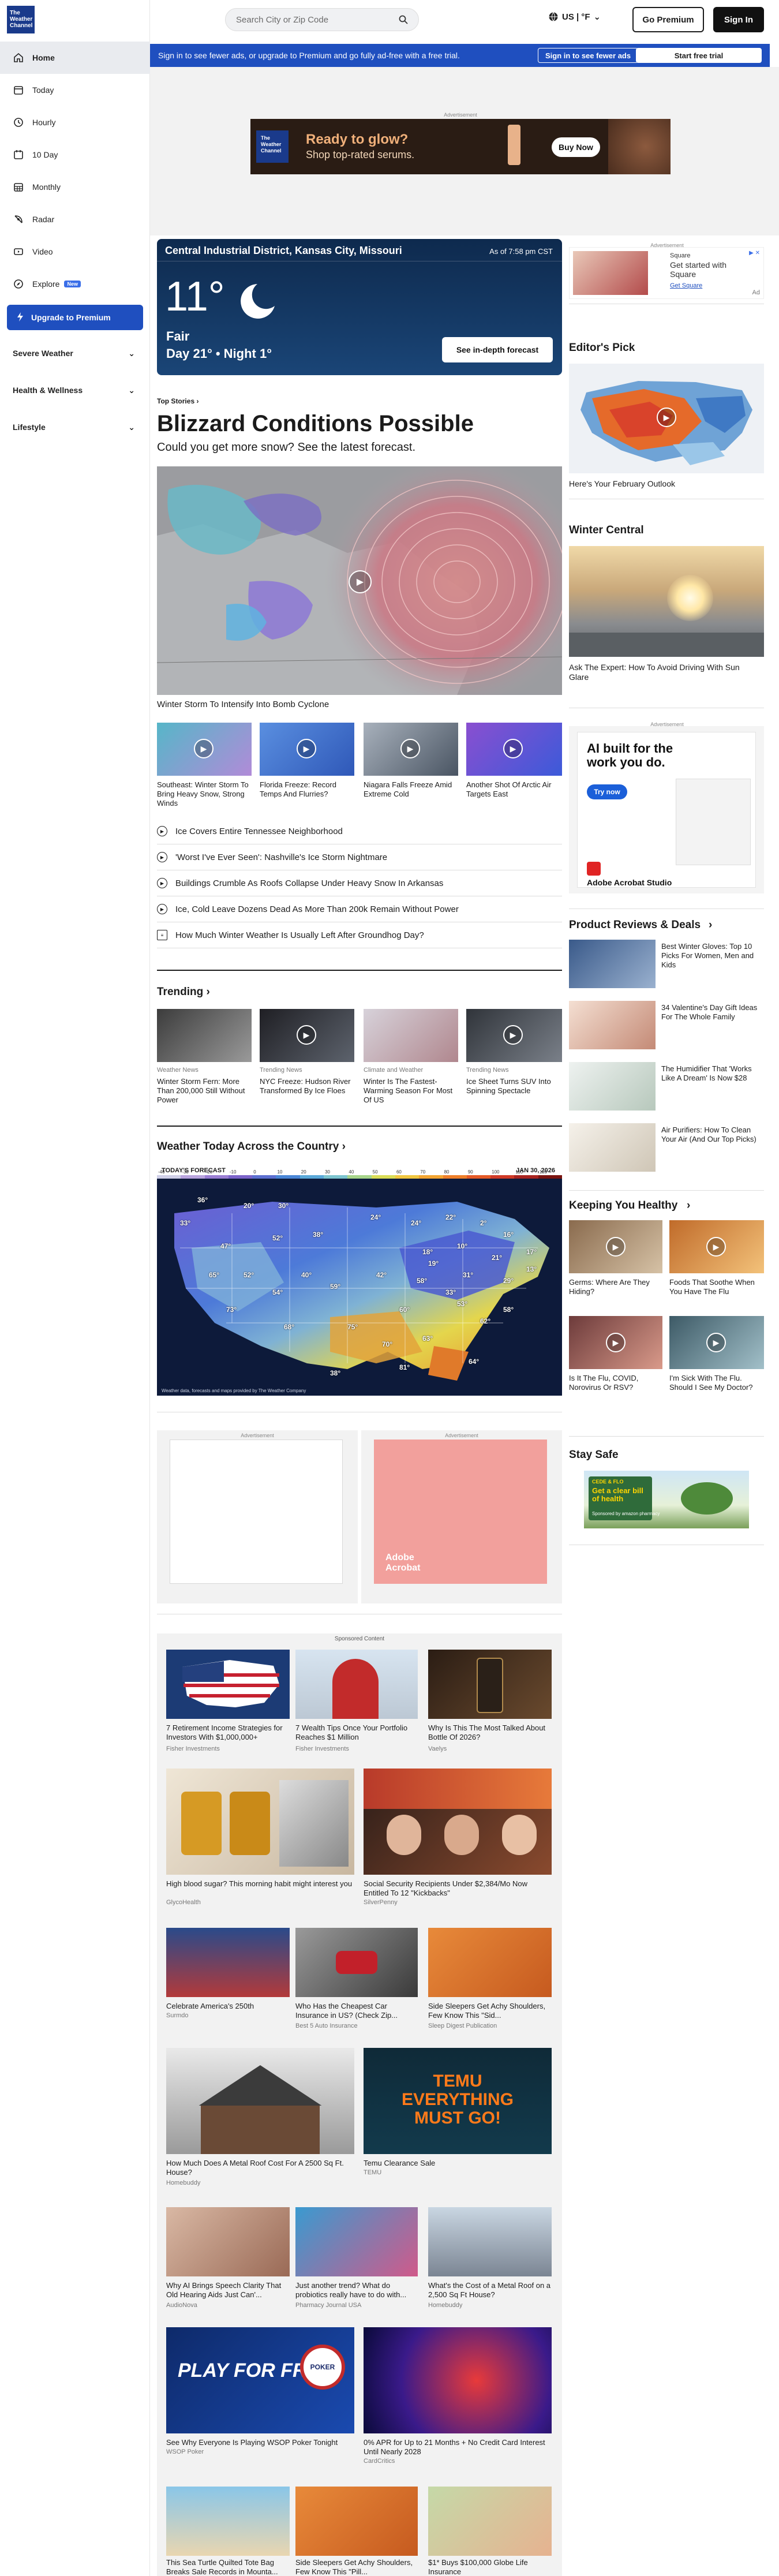  Describe the element at coordinates (490, 1962) in the screenshot. I see `side-sleepers-image` at that location.